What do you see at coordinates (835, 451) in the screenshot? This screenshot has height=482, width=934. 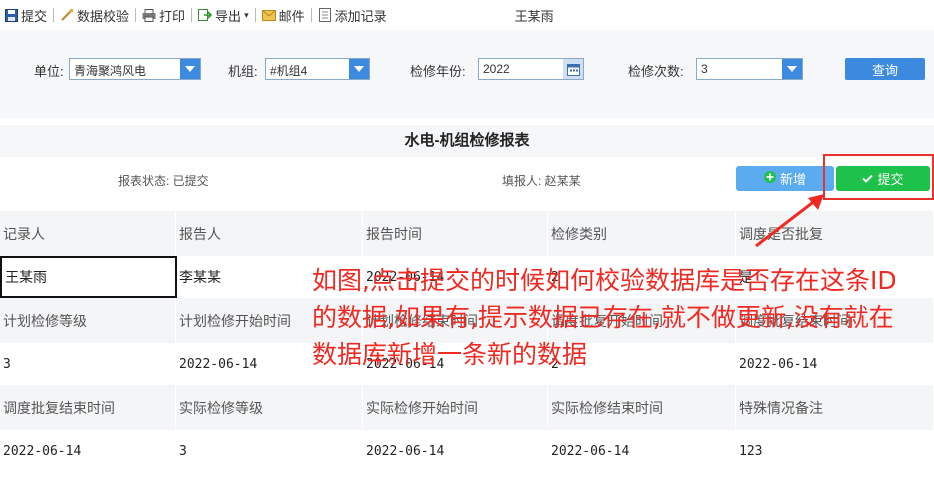 I see `grid-value-cell: 123` at bounding box center [835, 451].